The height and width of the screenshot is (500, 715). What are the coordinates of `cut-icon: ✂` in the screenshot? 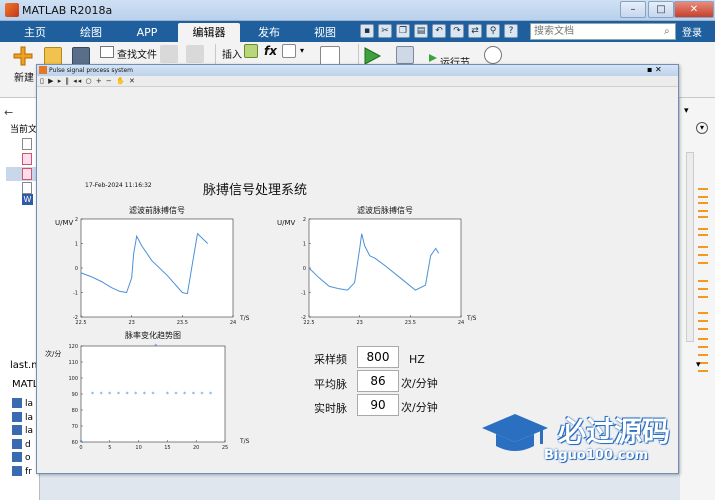 It's located at (385, 31).